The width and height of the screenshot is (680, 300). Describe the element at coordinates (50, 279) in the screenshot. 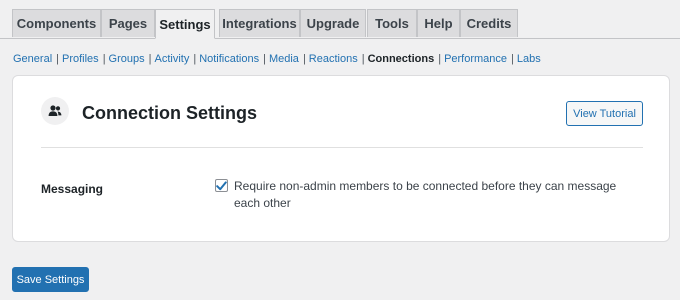

I see `save-settings-button: Save Settings` at that location.